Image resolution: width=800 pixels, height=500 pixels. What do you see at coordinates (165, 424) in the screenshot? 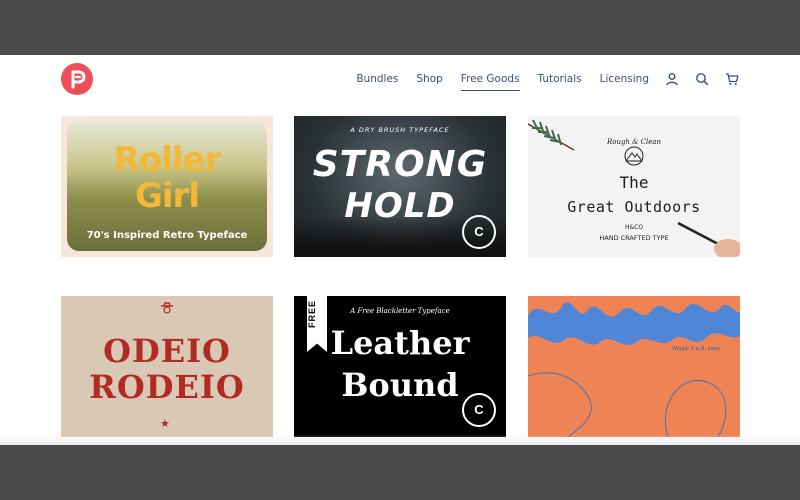
I see `star-icon: ★` at bounding box center [165, 424].